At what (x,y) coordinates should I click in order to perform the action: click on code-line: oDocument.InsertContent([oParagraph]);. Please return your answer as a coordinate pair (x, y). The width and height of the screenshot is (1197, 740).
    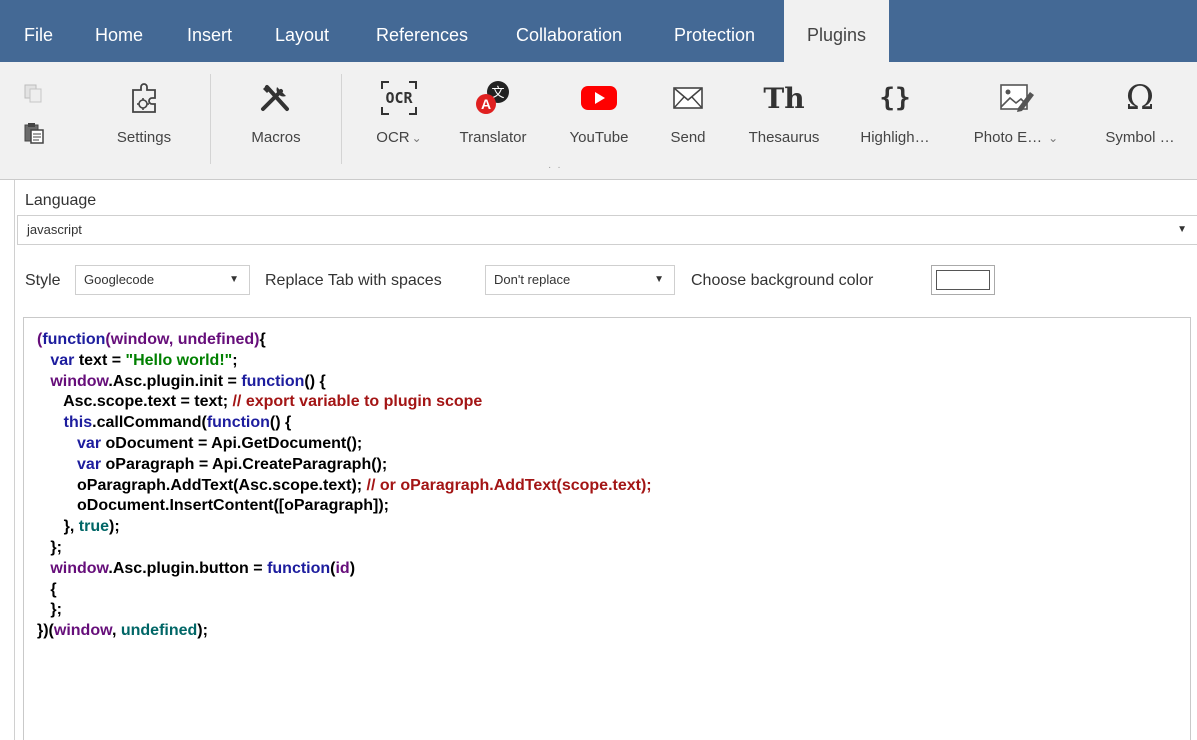
    Looking at the image, I should click on (613, 506).